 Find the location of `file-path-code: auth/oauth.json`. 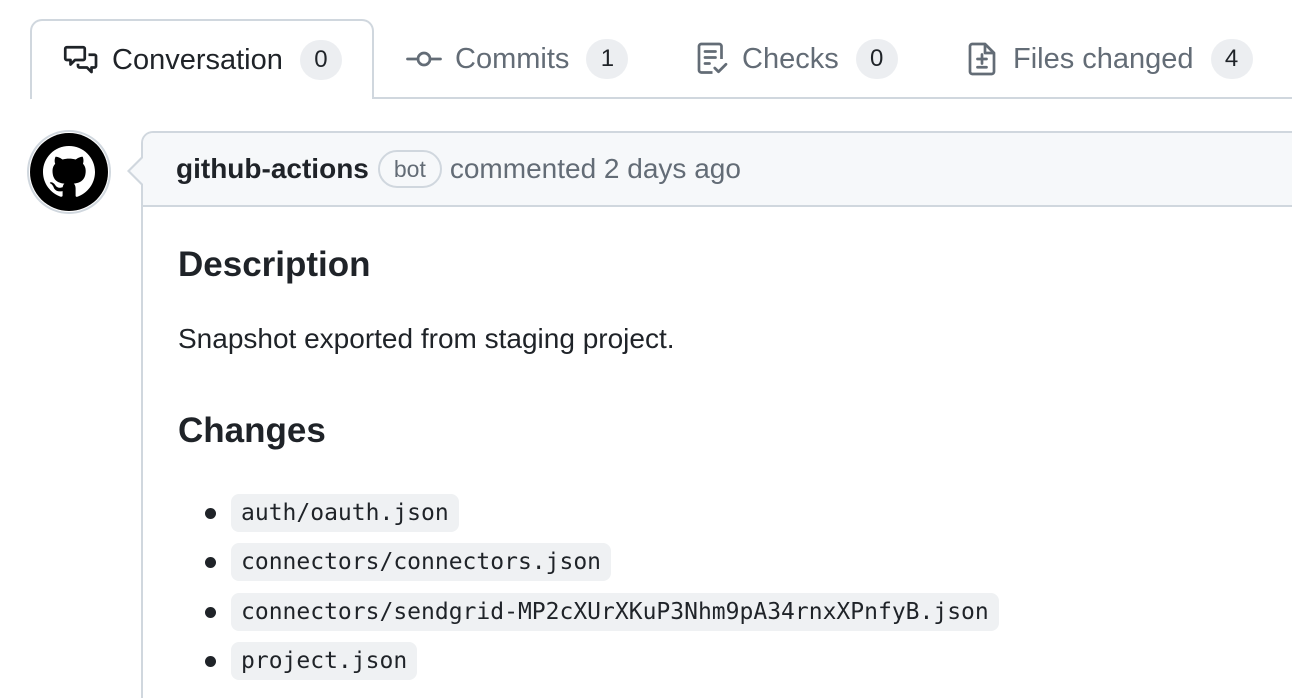

file-path-code: auth/oauth.json is located at coordinates (345, 512).